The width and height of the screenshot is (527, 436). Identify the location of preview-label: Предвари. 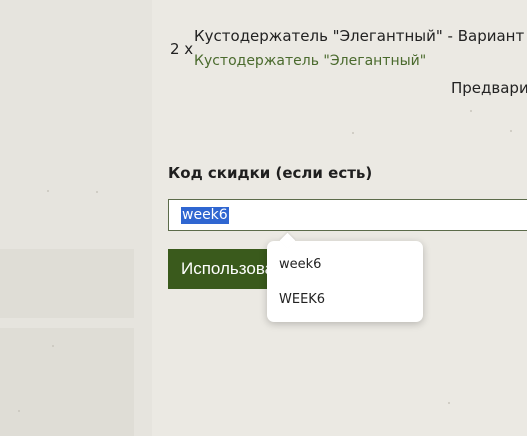
(489, 88).